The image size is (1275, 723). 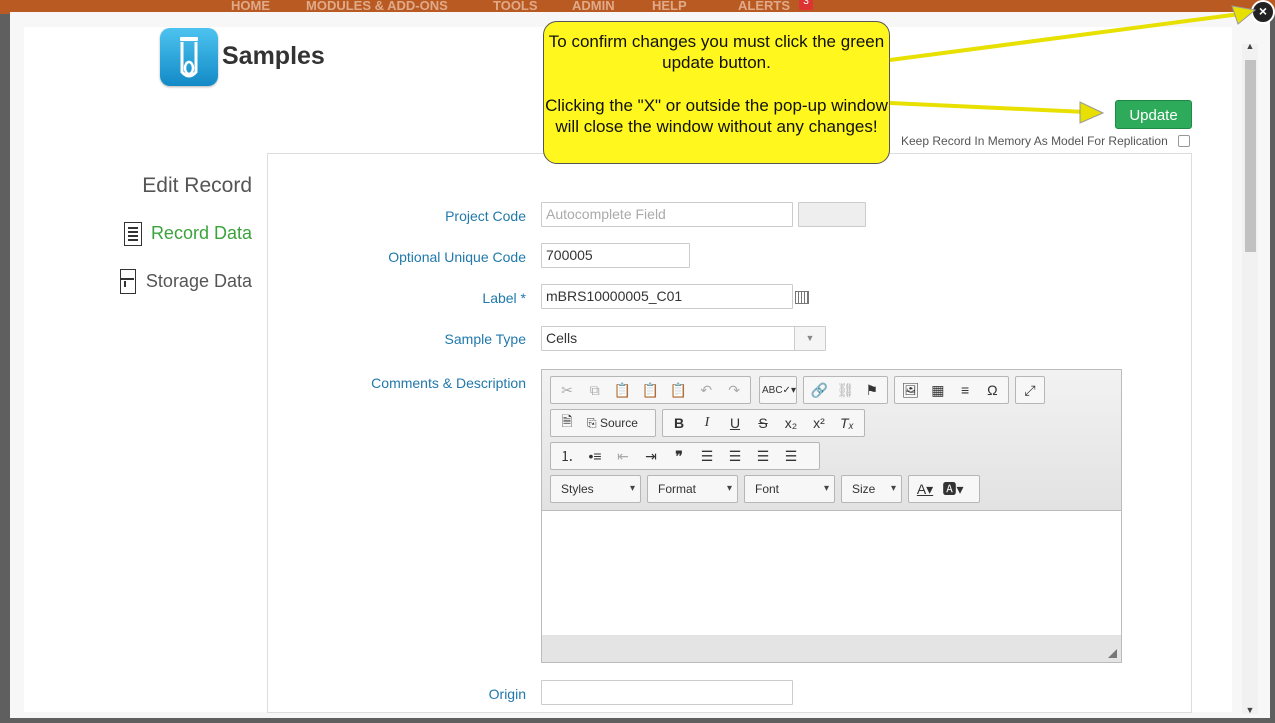 I want to click on sidebar-item-storage-data: Storage Data, so click(x=199, y=281).